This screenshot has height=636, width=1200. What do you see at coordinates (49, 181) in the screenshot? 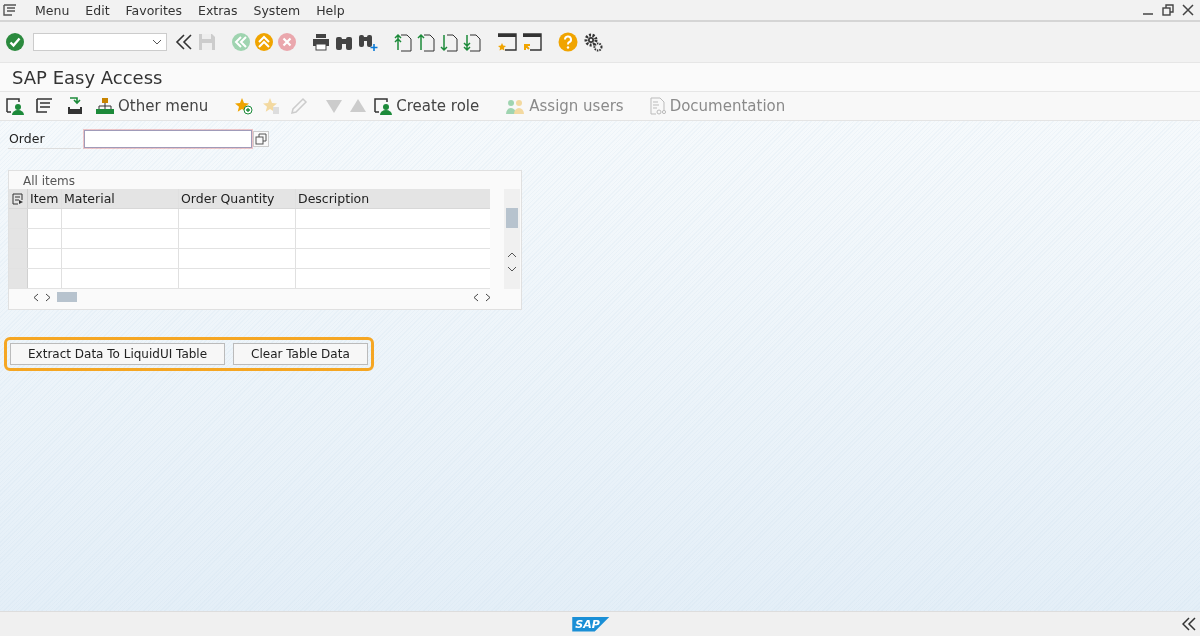
I see `table-title: All items` at bounding box center [49, 181].